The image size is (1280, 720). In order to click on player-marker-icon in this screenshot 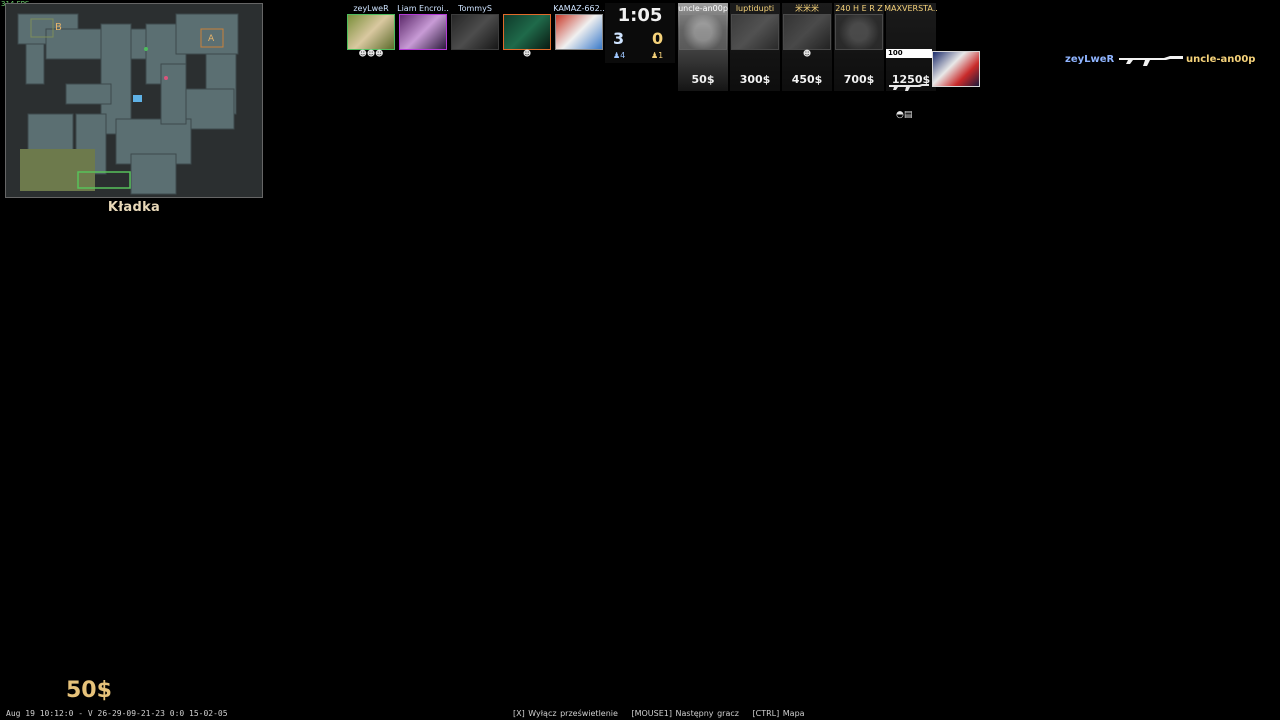, I will do `click(137, 98)`.